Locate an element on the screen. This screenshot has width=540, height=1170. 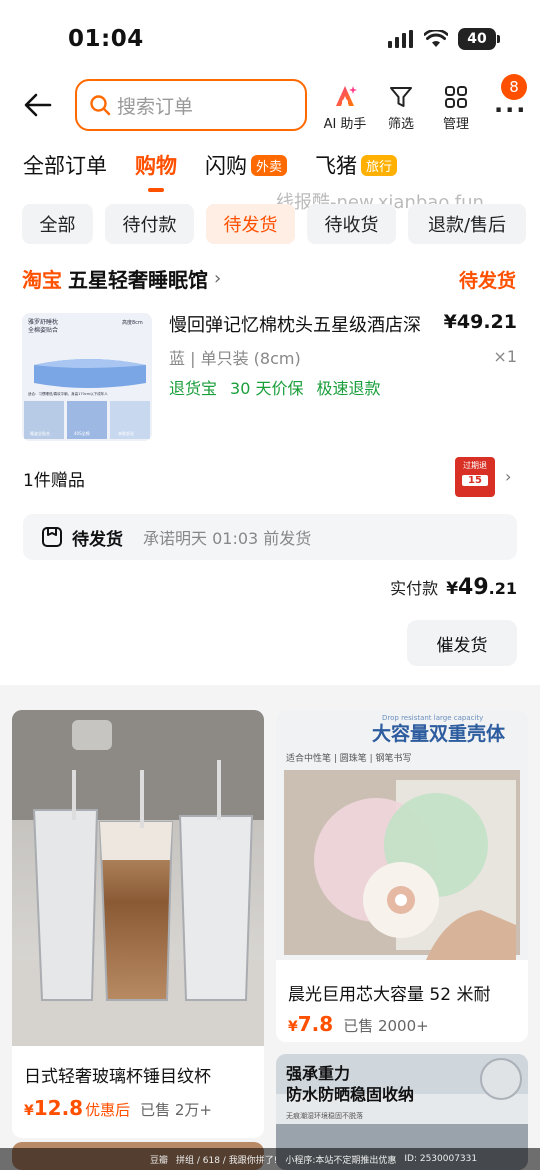
chip-all: 全部 is located at coordinates (57, 224).